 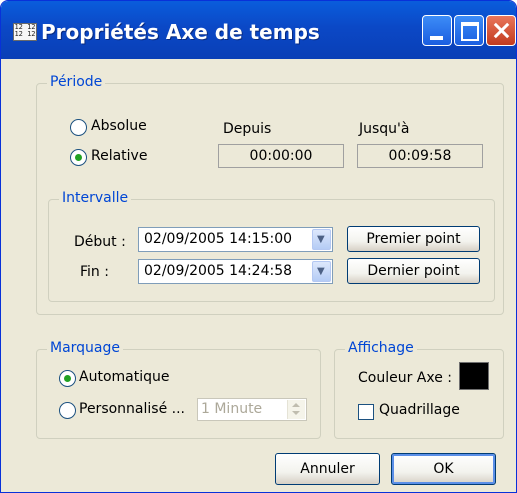 What do you see at coordinates (413, 239) in the screenshot?
I see `premier-point-button: Premier point` at bounding box center [413, 239].